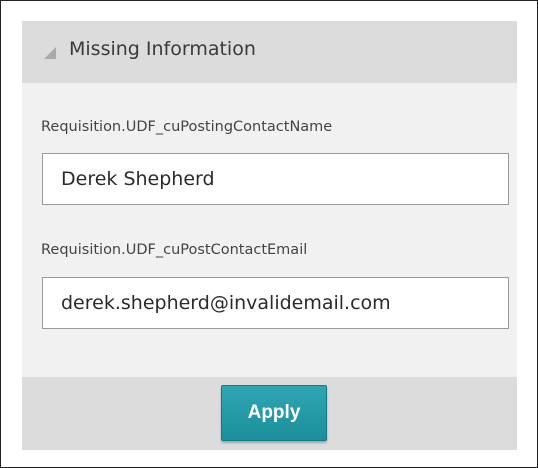  Describe the element at coordinates (275, 303) in the screenshot. I see `post-contact-email-input` at that location.